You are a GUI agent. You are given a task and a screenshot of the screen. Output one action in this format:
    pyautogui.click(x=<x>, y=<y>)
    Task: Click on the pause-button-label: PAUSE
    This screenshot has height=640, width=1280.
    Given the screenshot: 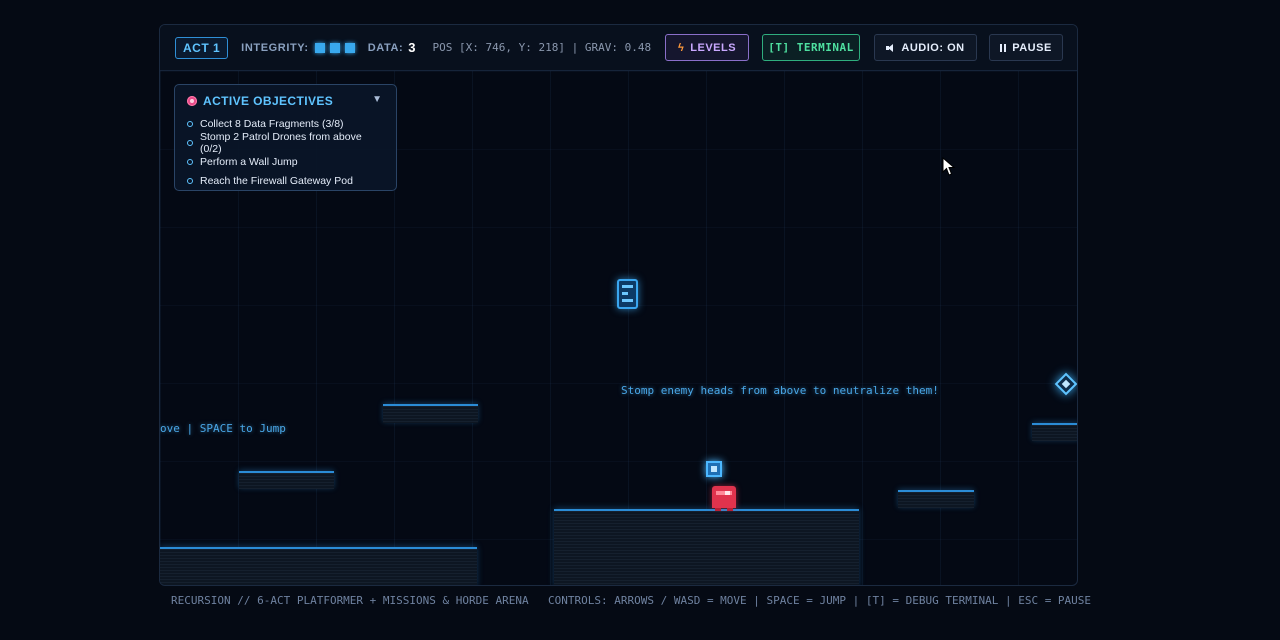 What is the action you would take?
    pyautogui.click(x=1032, y=47)
    